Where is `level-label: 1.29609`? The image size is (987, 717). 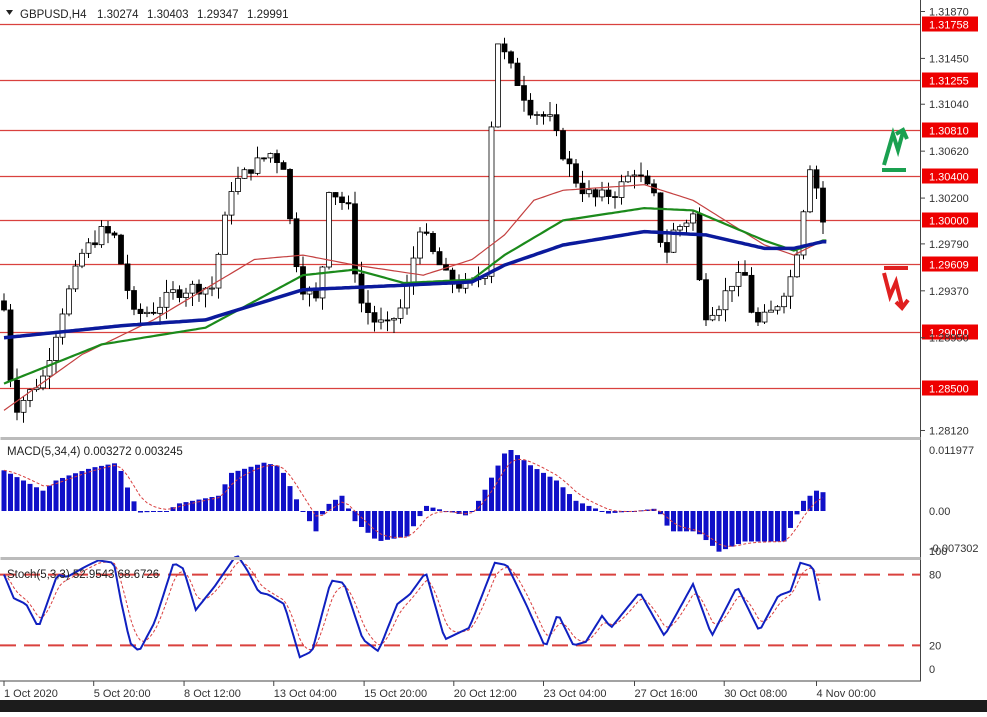 level-label: 1.29609 is located at coordinates (949, 266).